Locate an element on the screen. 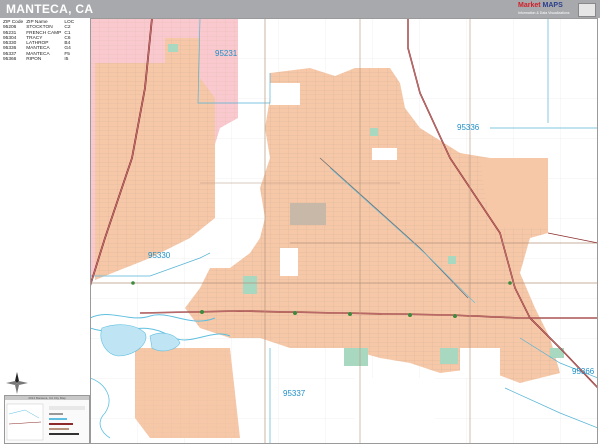  brand-tagline: Information & Data Visualizations is located at coordinates (544, 13).